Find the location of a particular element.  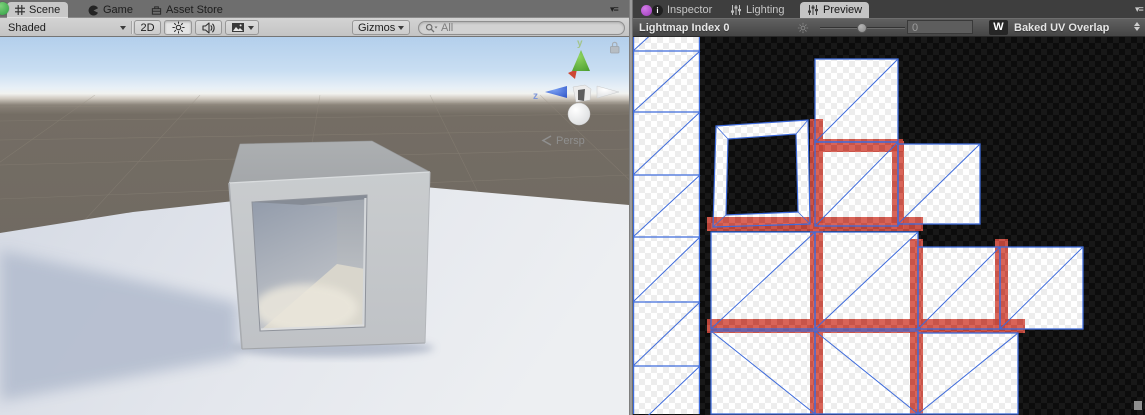

tab-asset-store: Asset Store is located at coordinates (187, 10).